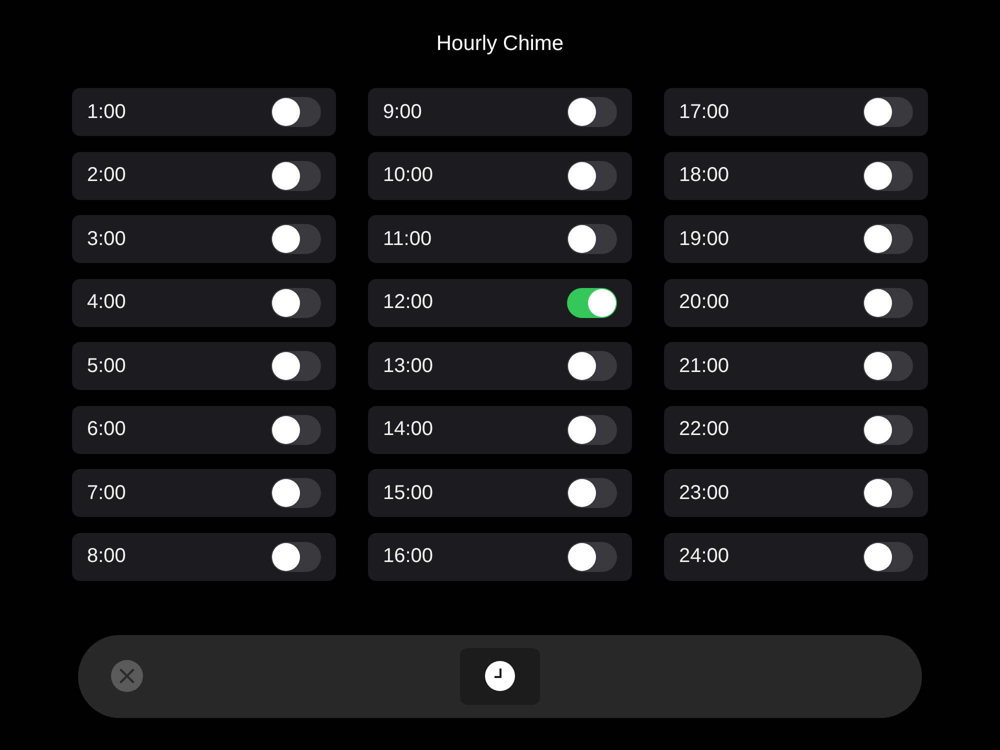 The width and height of the screenshot is (1000, 750). What do you see at coordinates (106, 239) in the screenshot?
I see `hour-label: 3:00` at bounding box center [106, 239].